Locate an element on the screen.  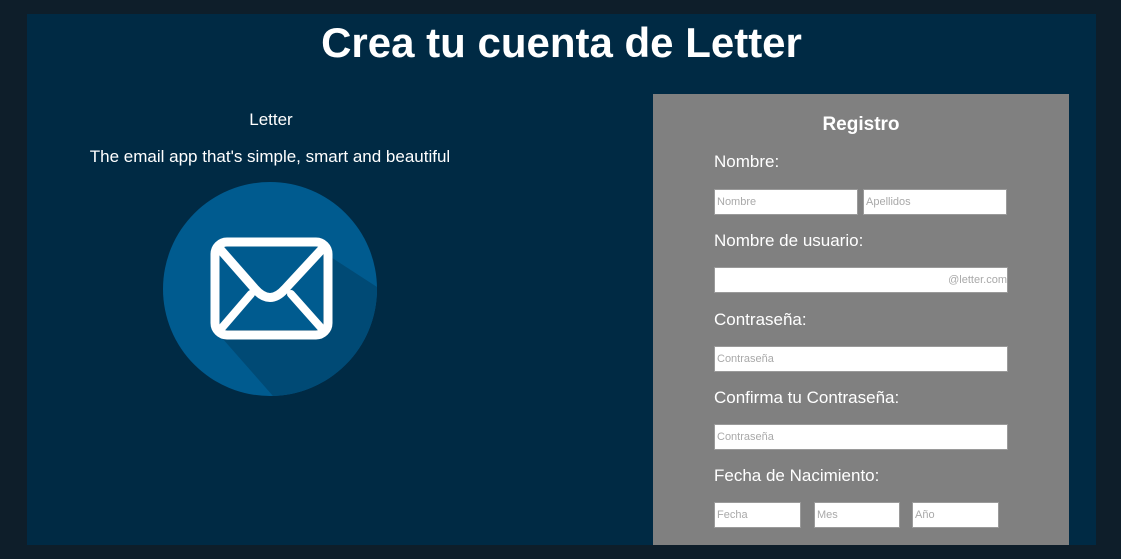
registration-title: Registro is located at coordinates (861, 124).